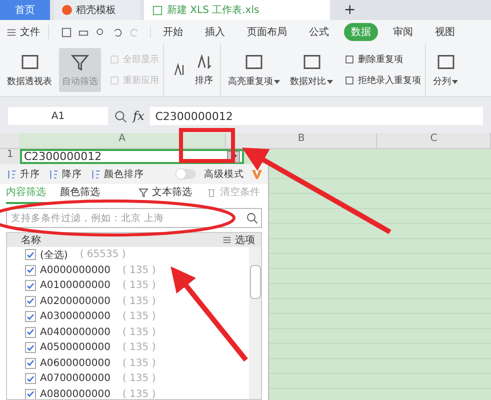 Image resolution: width=491 pixels, height=400 pixels. I want to click on document-tab: 新建 XLS 工作表.xls, so click(237, 10).